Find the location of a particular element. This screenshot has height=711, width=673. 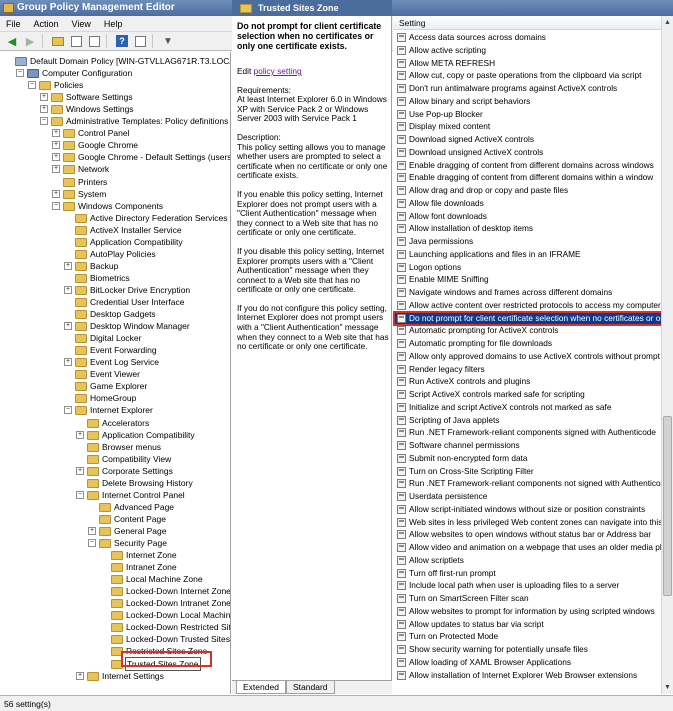

tree-node-label: BitLocker Drive Encryption is located at coordinates (140, 289).